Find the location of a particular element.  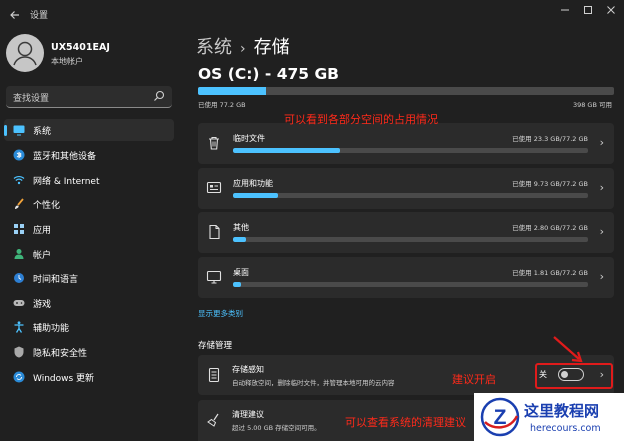

category-temp-files: 临时文件 已使用 23.3 GB/77.2 GB › is located at coordinates (406, 143).